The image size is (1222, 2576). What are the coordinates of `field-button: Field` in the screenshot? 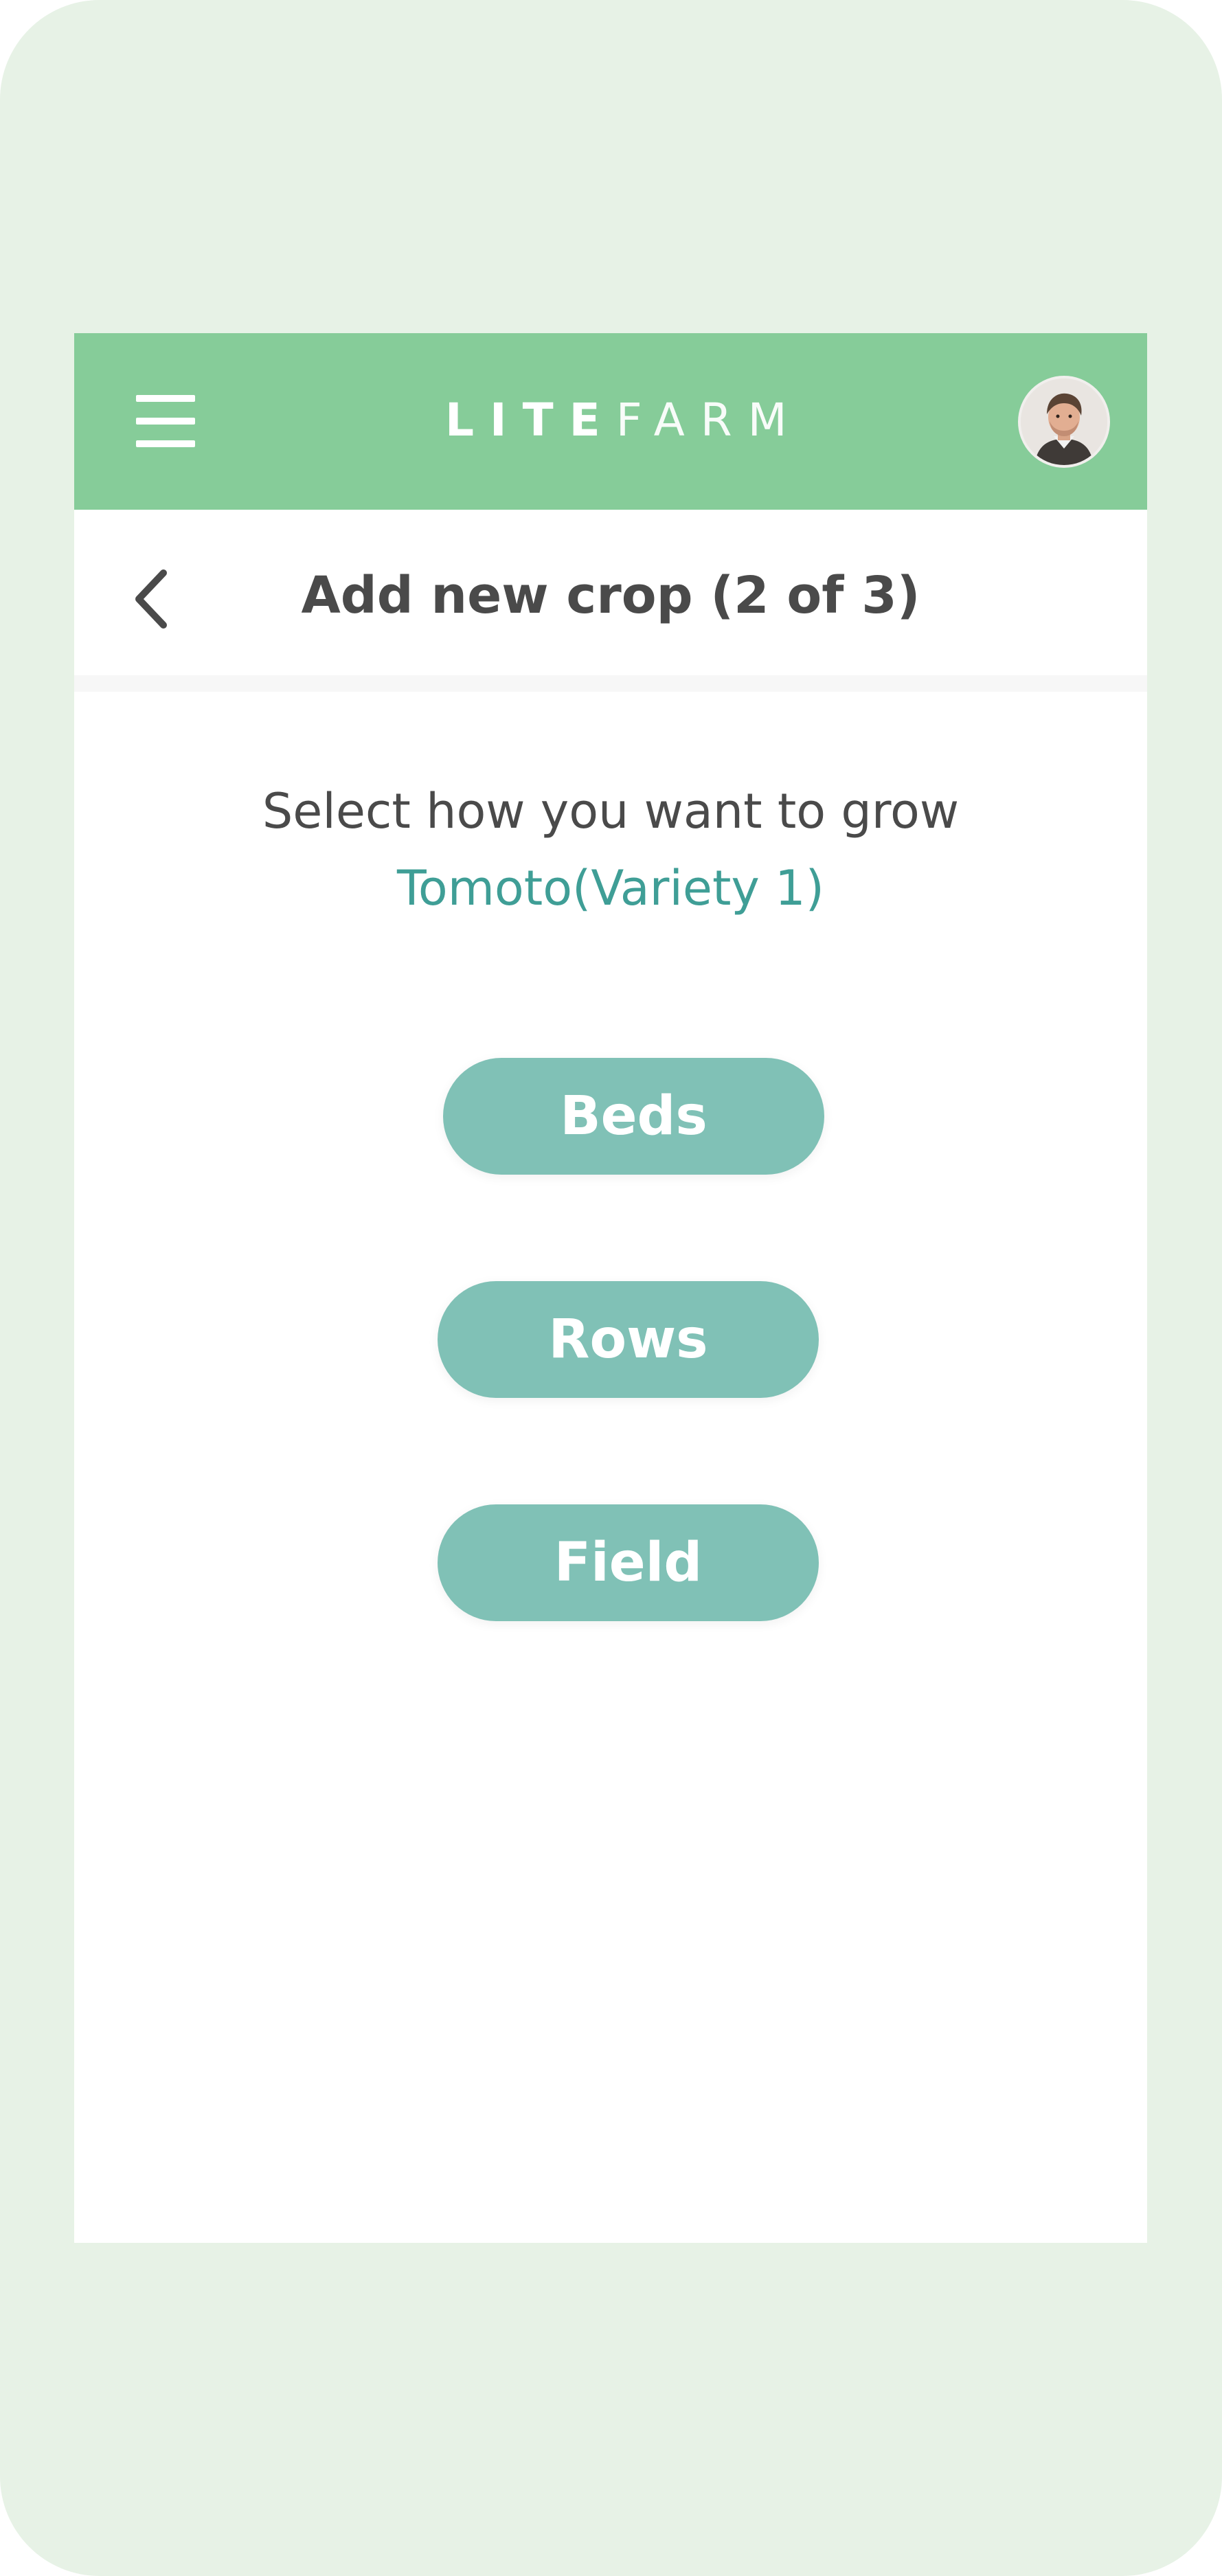 It's located at (629, 1562).